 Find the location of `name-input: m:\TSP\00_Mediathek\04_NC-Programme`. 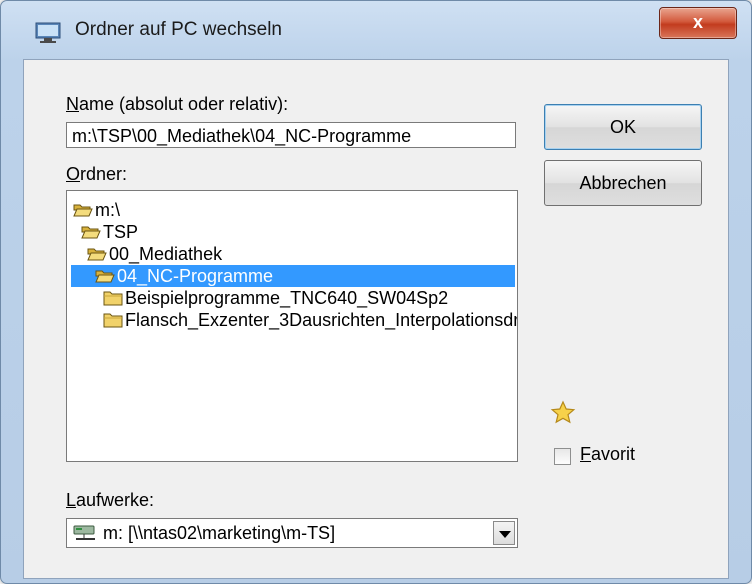

name-input: m:\TSP\00_Mediathek\04_NC-Programme is located at coordinates (291, 135).